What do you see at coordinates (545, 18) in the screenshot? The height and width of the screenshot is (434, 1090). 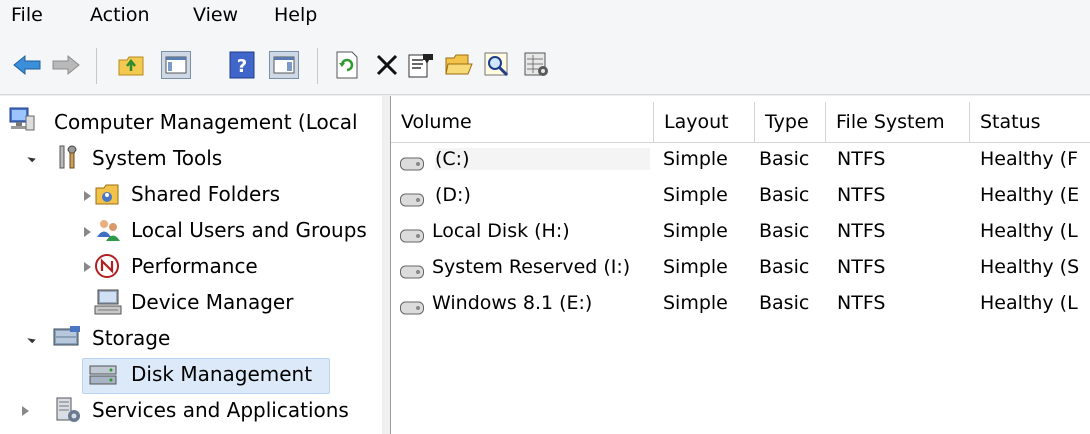 I see `menu-bar: File Action View Help` at bounding box center [545, 18].